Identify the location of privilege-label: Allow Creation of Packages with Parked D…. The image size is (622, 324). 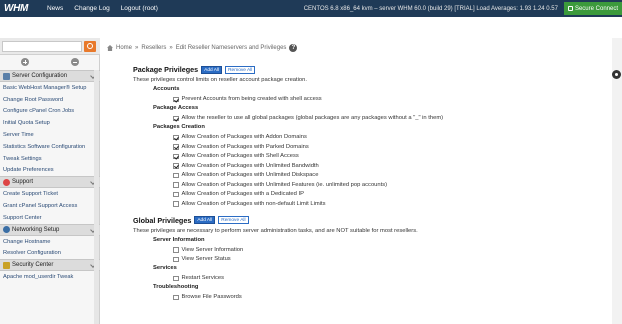
(245, 146).